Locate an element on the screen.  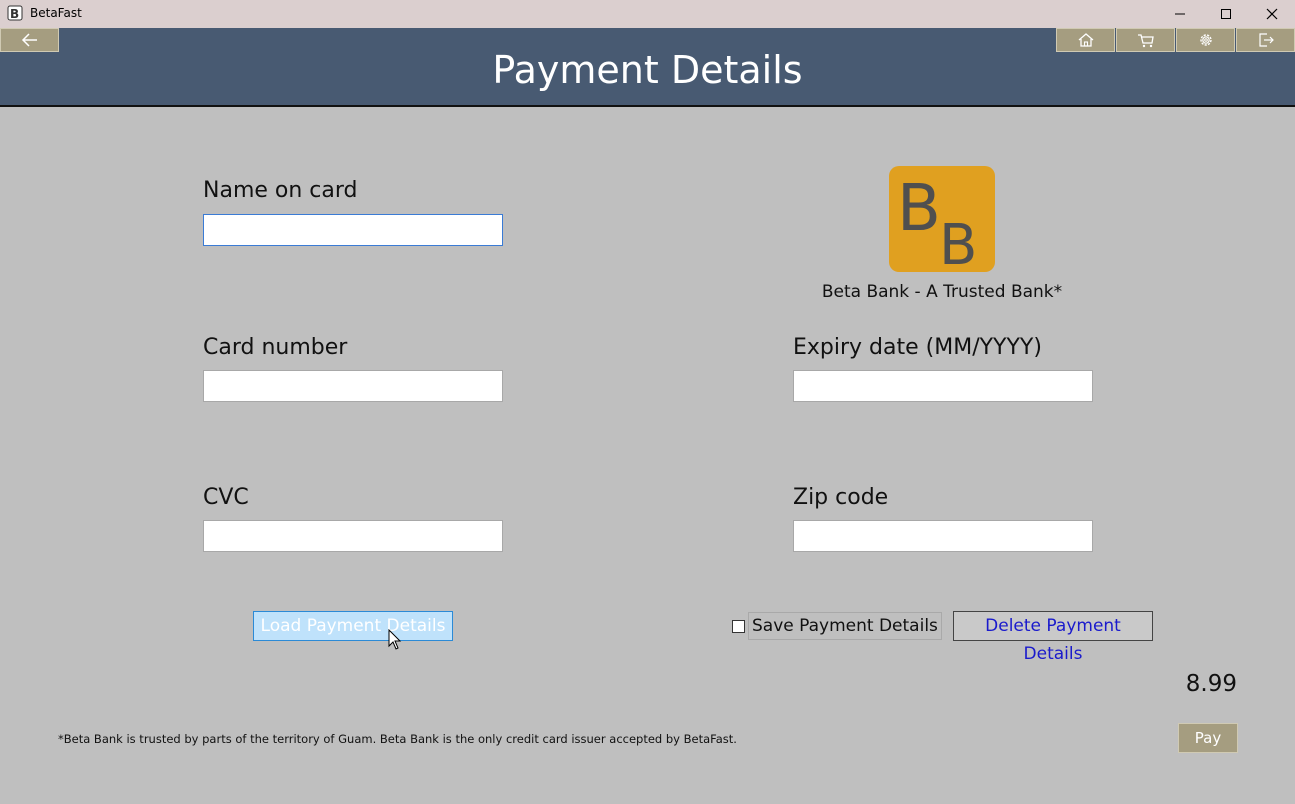
maximize-button is located at coordinates (1226, 14).